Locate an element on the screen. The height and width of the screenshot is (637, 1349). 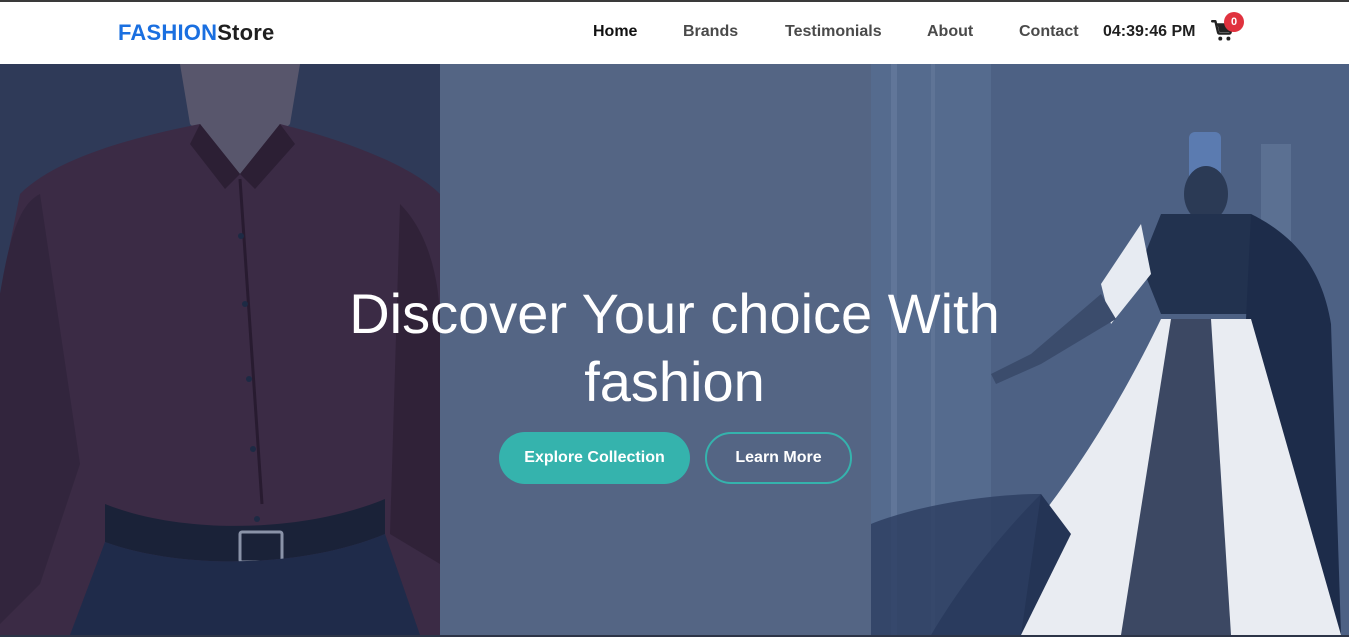
hero-title: Discover Your choice With fashion is located at coordinates (674, 348).